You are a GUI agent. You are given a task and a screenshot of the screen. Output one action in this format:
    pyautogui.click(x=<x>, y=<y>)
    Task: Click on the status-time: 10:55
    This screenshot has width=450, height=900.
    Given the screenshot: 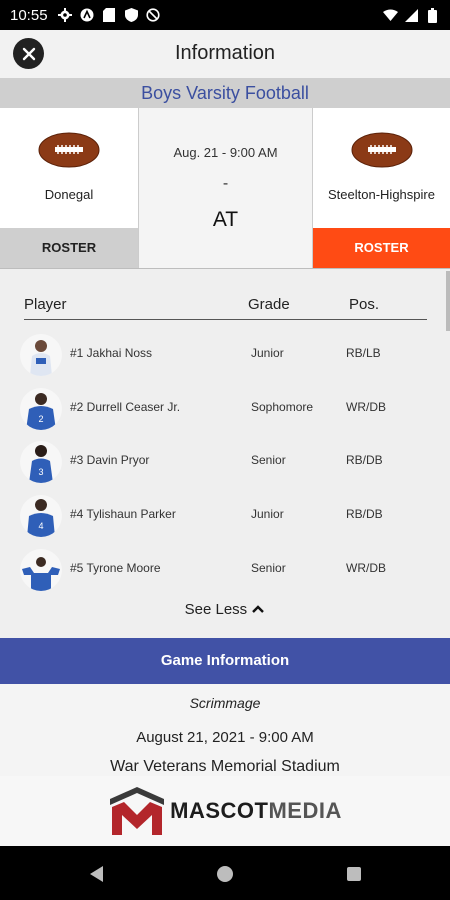 What is the action you would take?
    pyautogui.click(x=29, y=15)
    